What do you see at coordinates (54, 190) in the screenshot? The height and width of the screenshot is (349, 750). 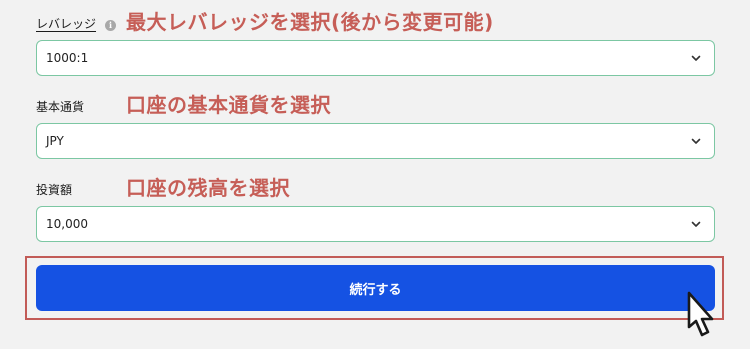 I see `investment-amount-label: 投資額` at bounding box center [54, 190].